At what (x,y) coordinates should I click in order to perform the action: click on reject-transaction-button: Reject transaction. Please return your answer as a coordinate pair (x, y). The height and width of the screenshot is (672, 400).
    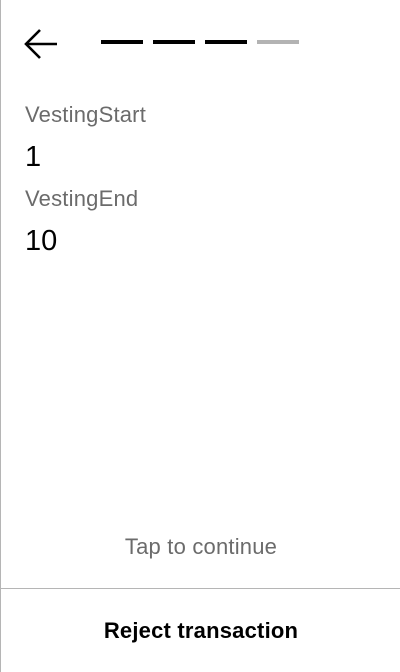
    Looking at the image, I should click on (200, 630).